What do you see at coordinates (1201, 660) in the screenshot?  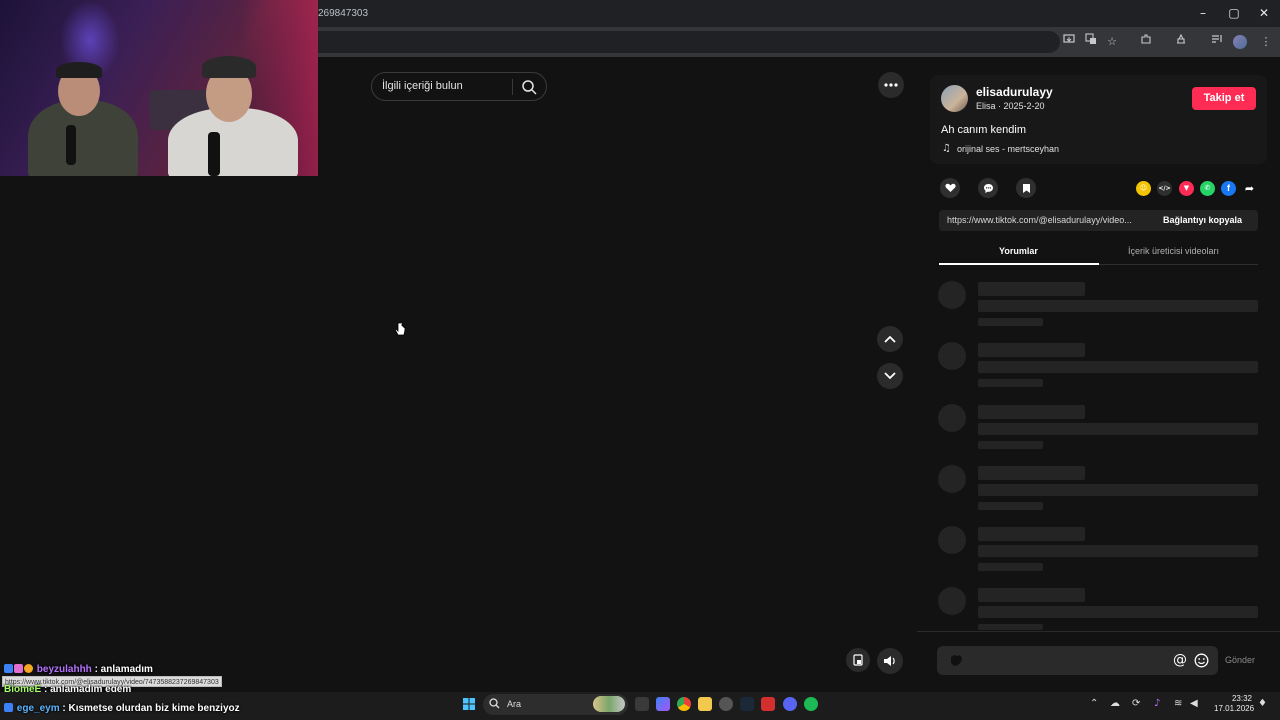 I see `emoji-icon` at bounding box center [1201, 660].